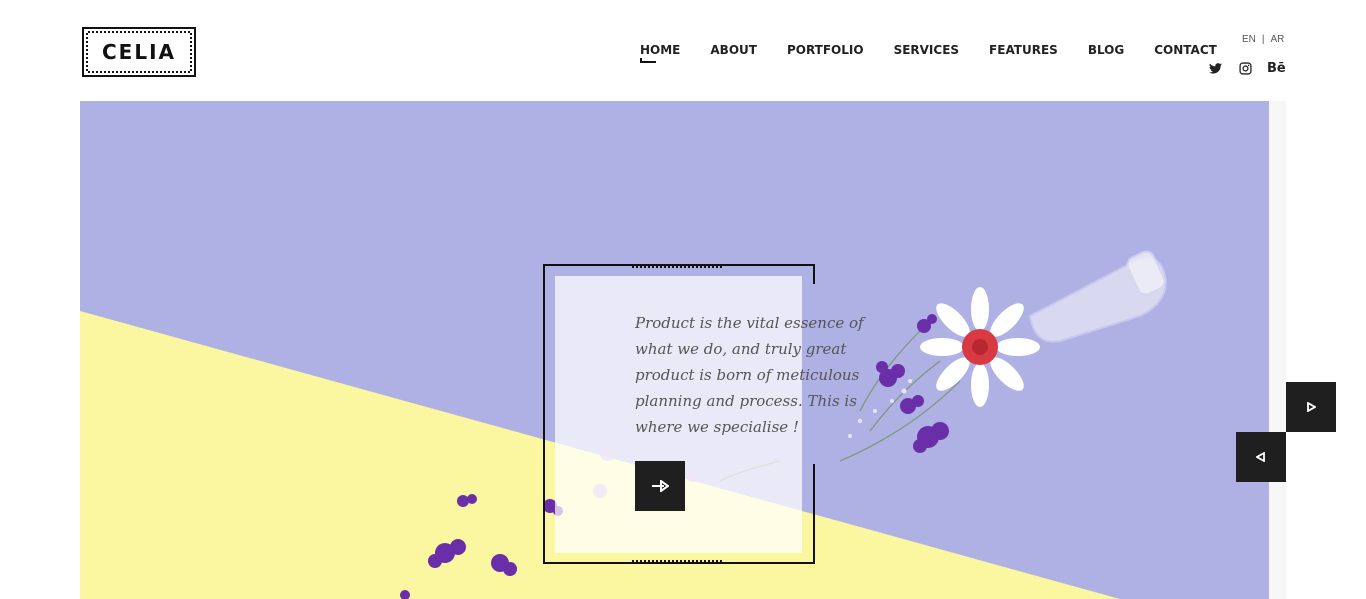 Image resolution: width=1366 pixels, height=599 pixels. I want to click on nav-home: HOME, so click(660, 53).